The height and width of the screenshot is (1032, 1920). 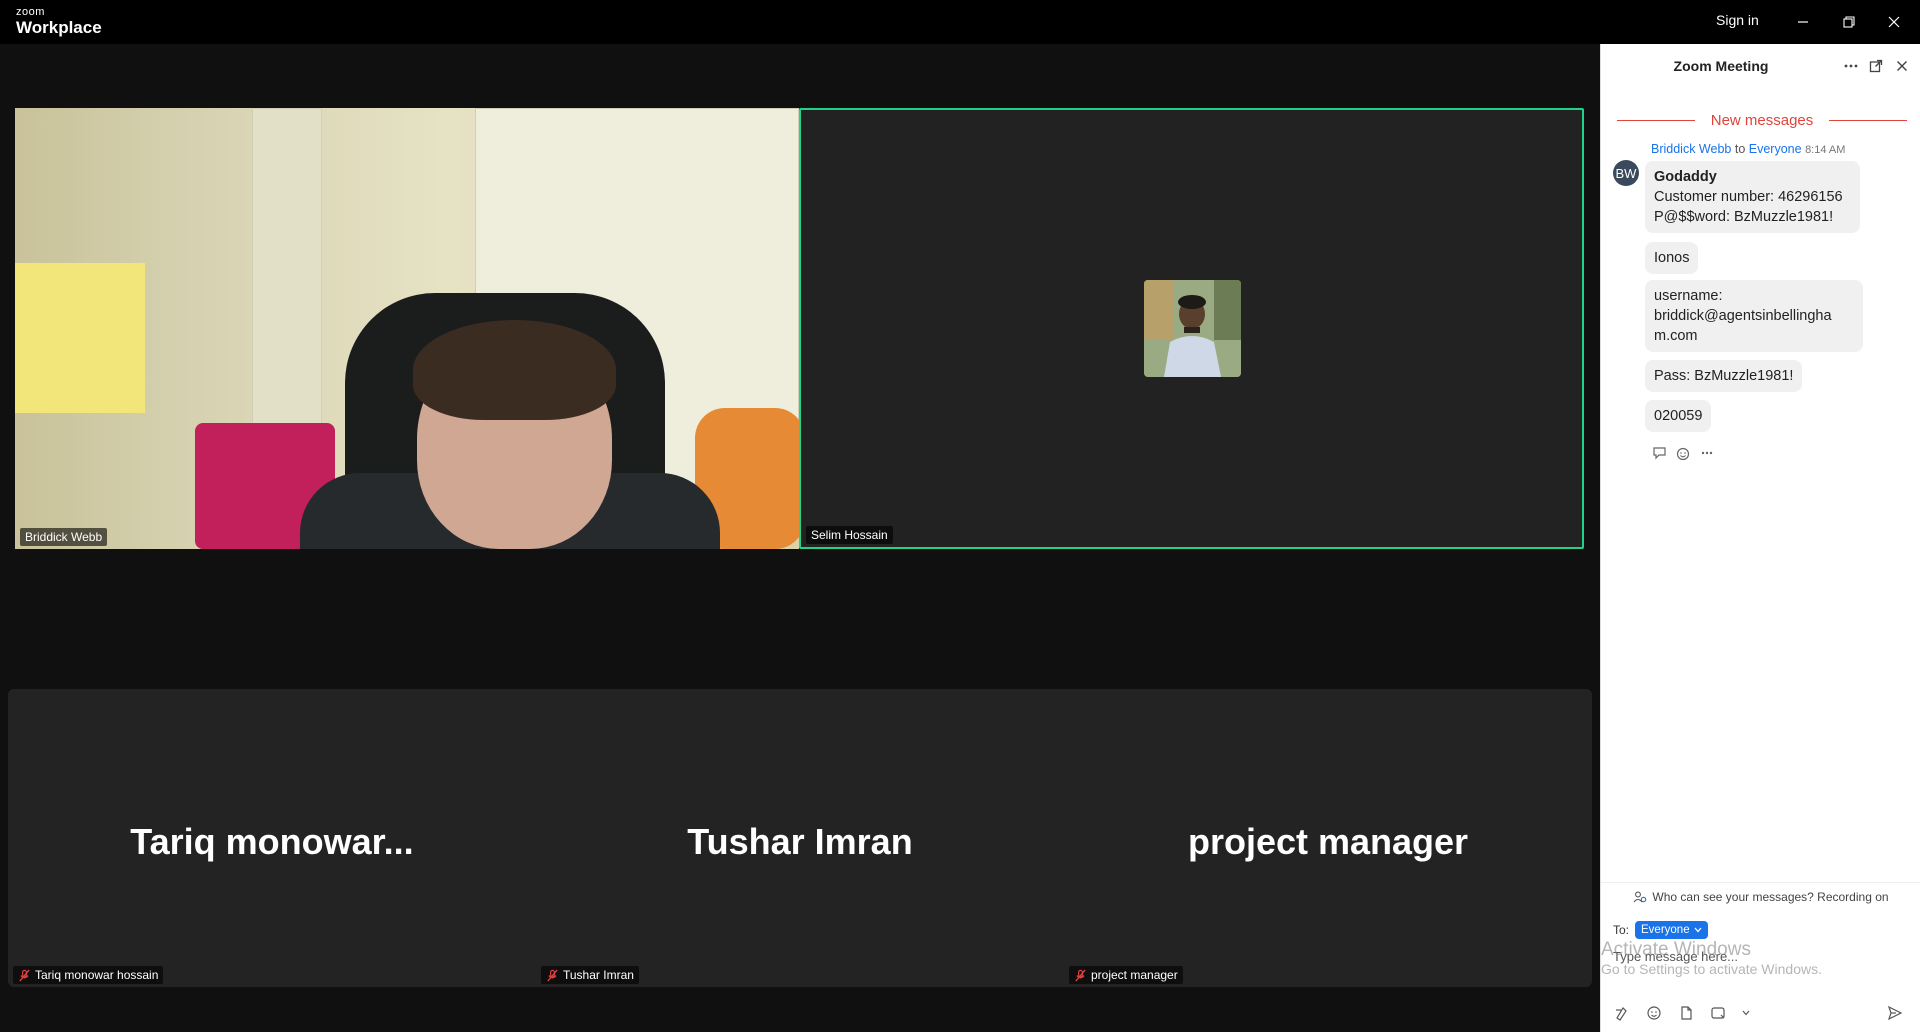 I want to click on participant-name-tag: Briddick Webb, so click(x=64, y=537).